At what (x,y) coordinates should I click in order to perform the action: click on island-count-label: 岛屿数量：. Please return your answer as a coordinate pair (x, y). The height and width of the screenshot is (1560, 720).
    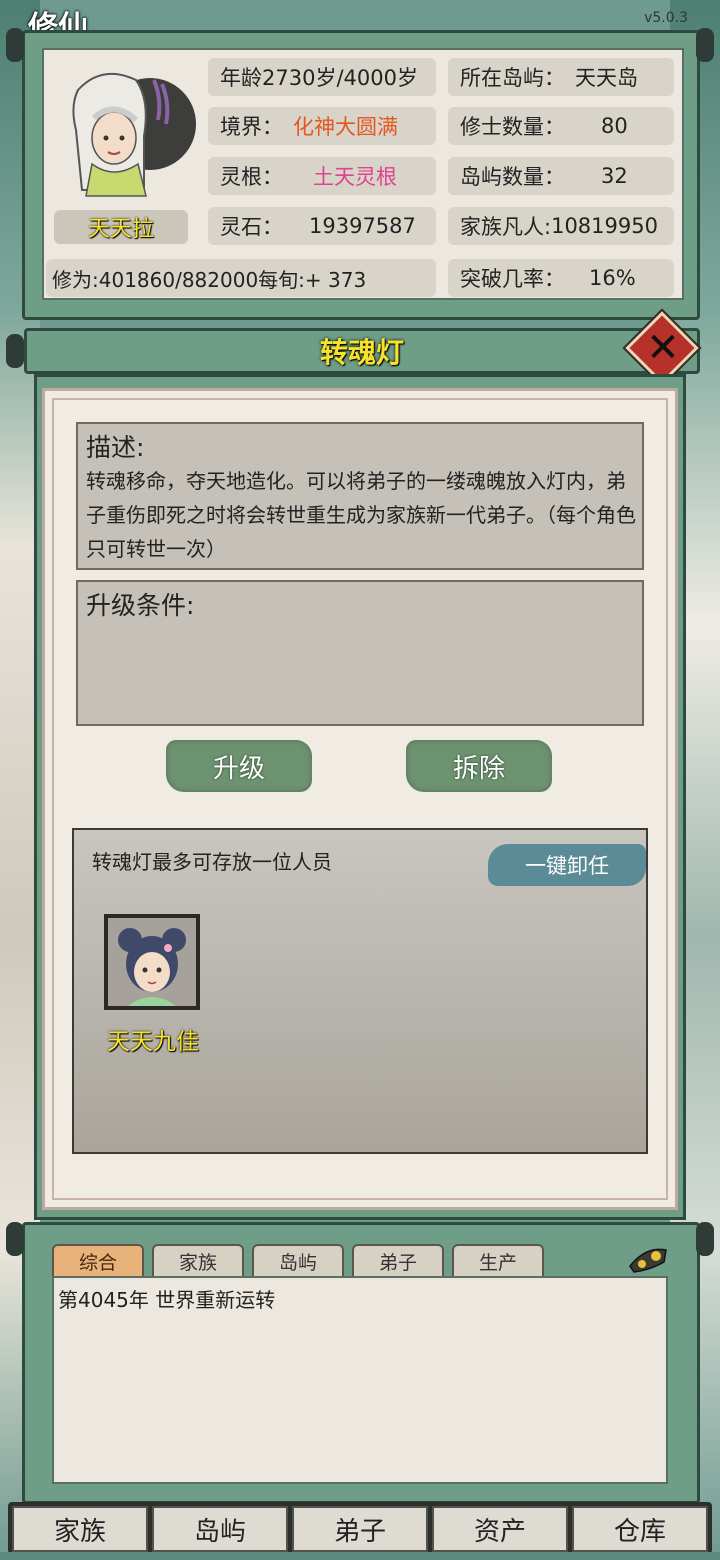
    Looking at the image, I should click on (512, 177).